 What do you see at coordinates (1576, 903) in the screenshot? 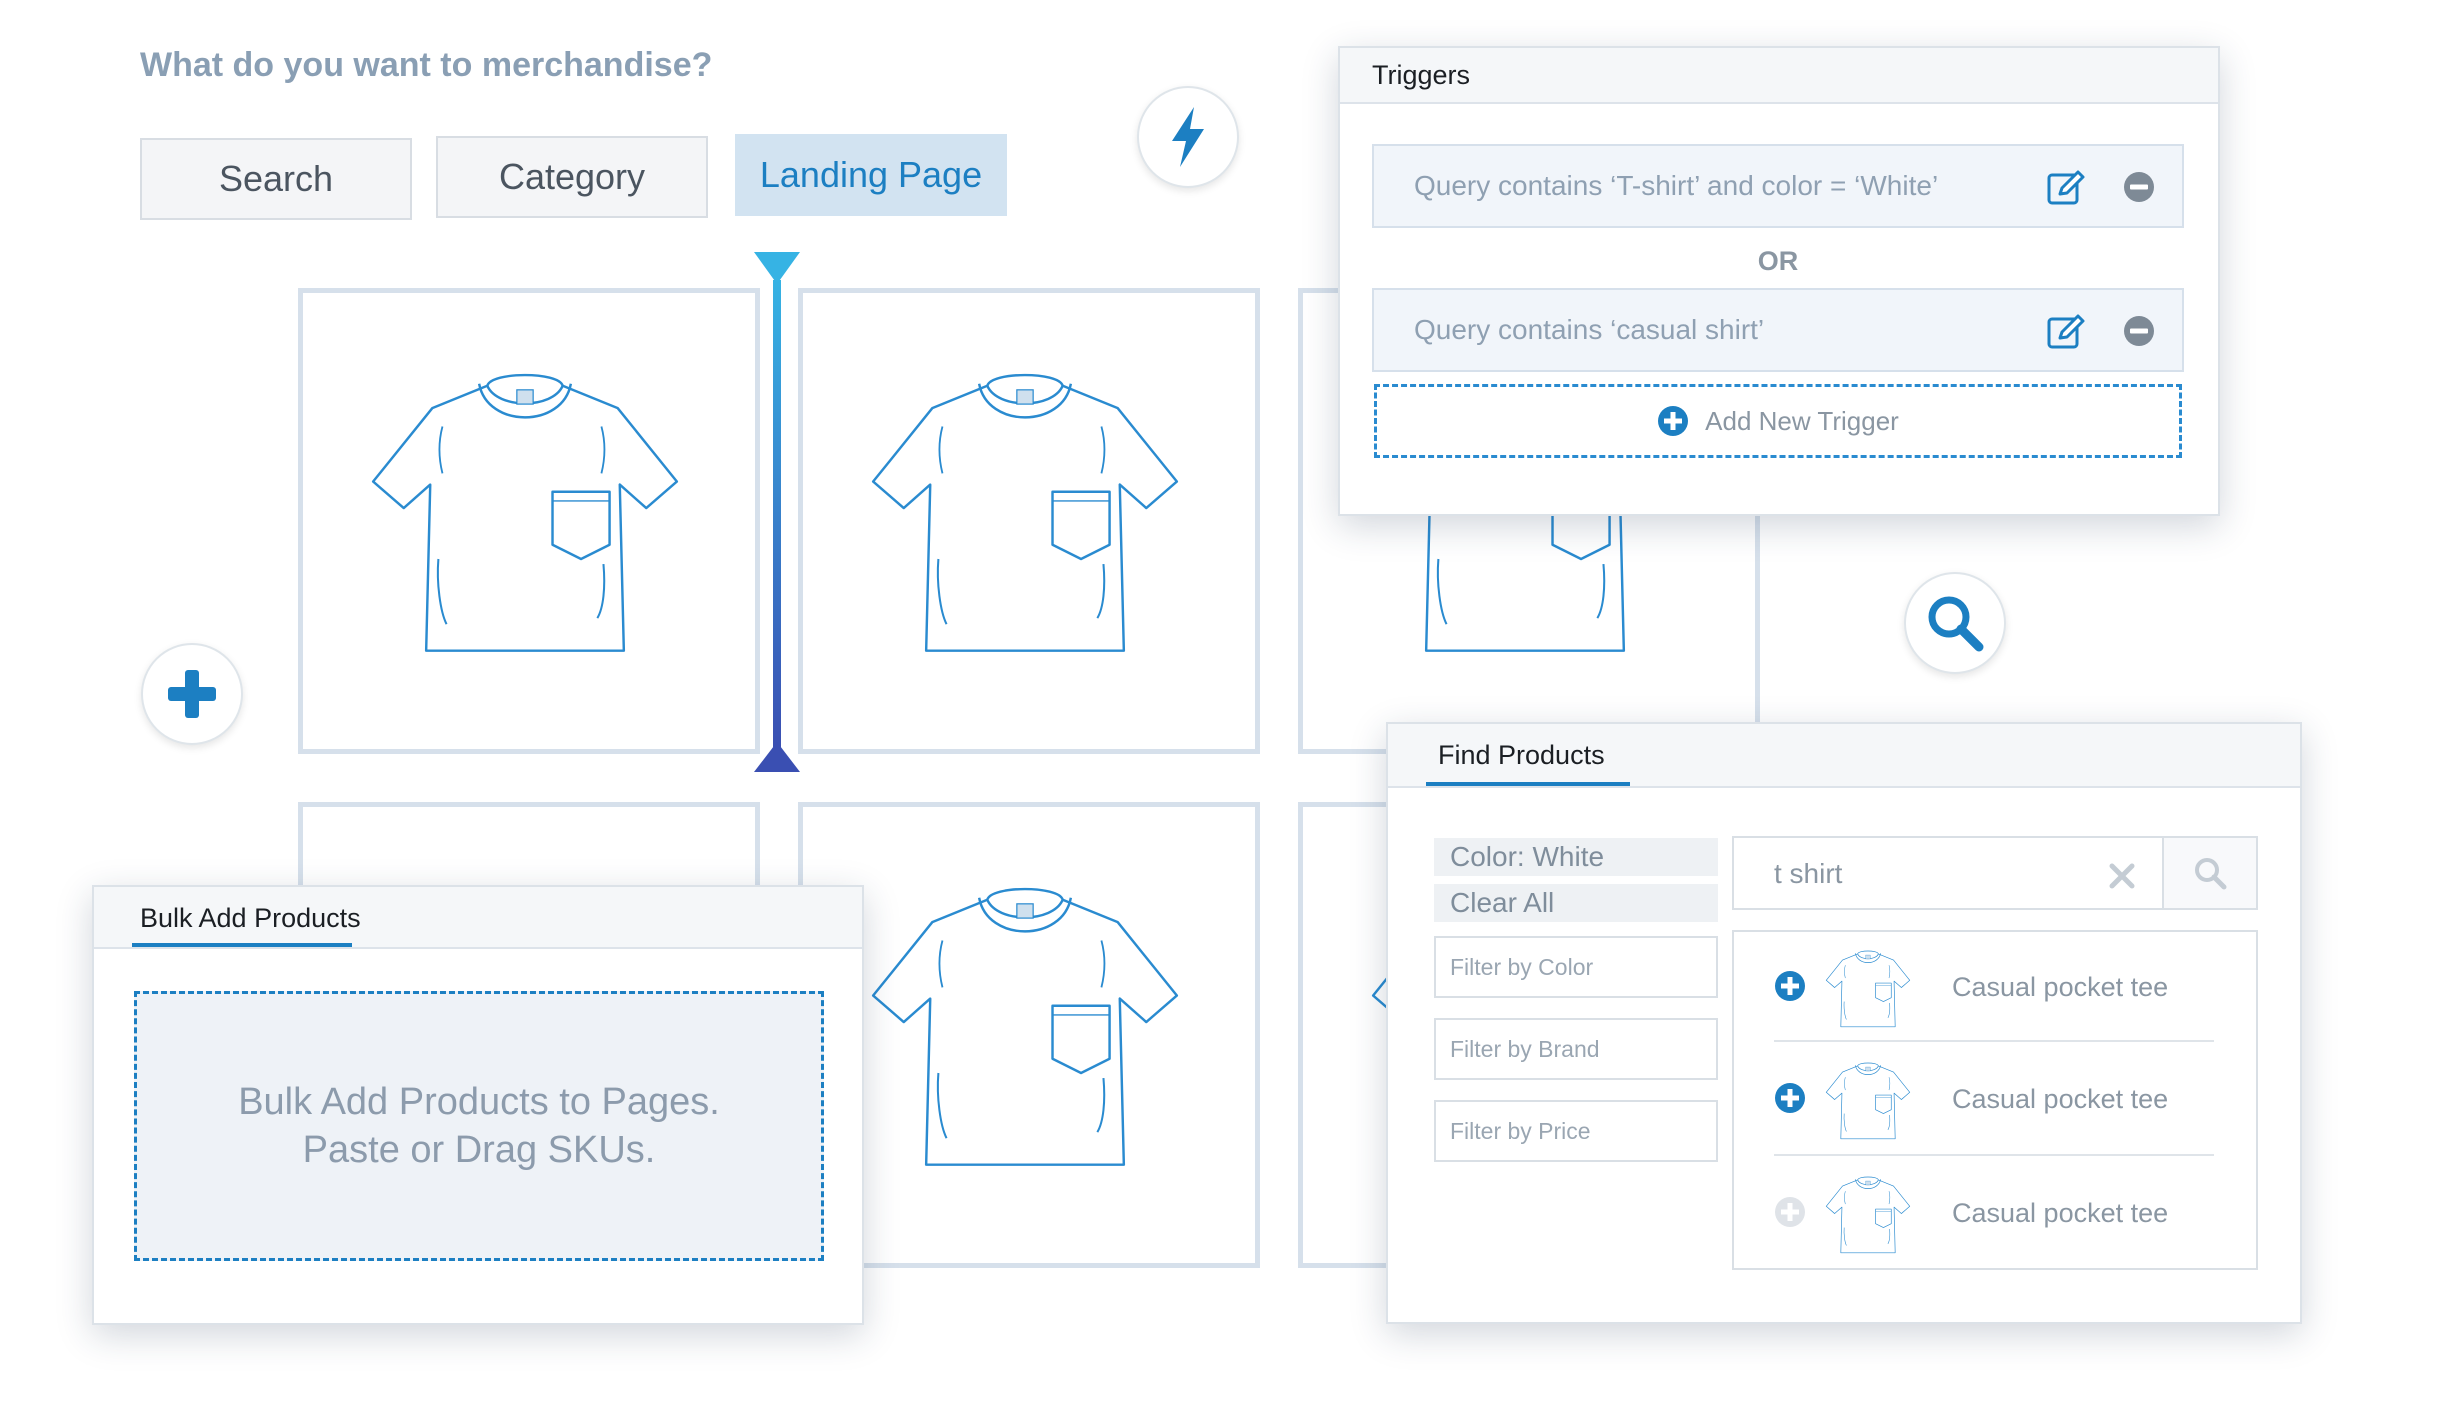
I see `clear-all-filters: Clear All` at bounding box center [1576, 903].